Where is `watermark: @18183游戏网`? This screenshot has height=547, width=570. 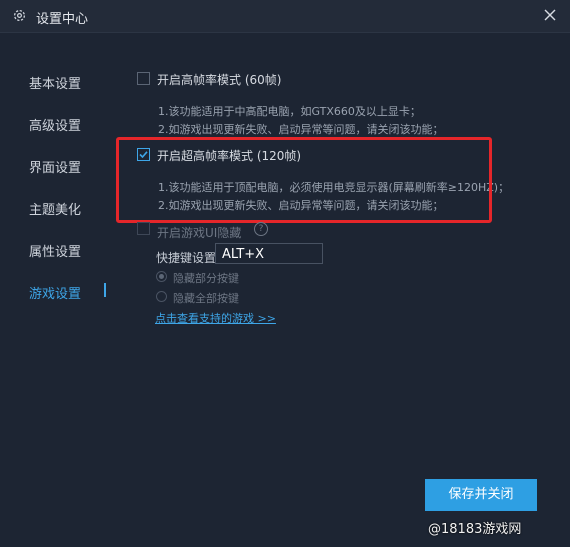 watermark: @18183游戏网 is located at coordinates (475, 529).